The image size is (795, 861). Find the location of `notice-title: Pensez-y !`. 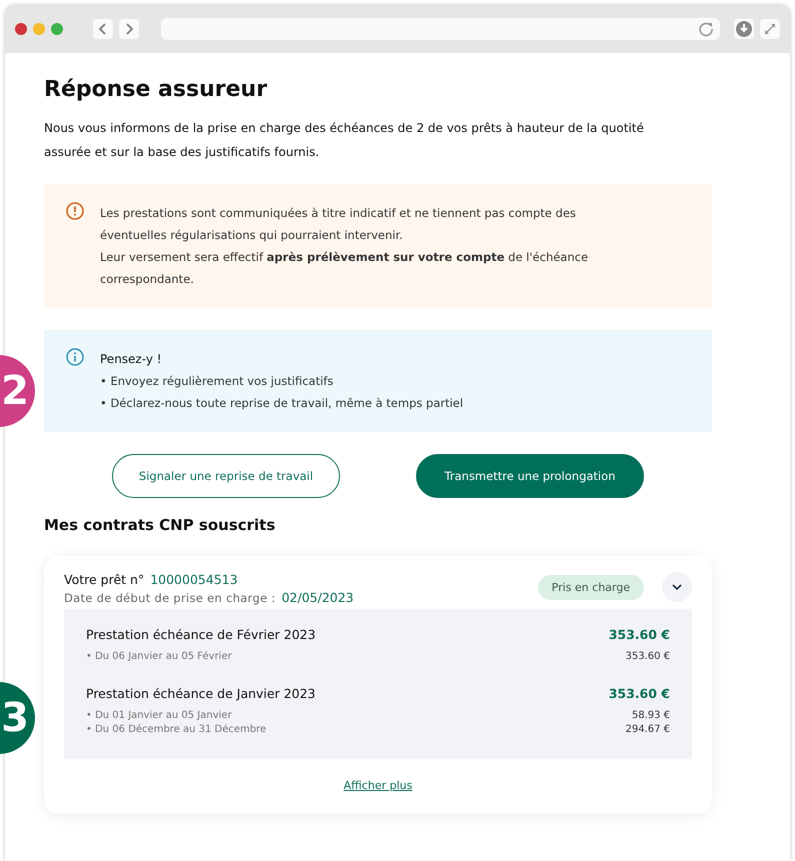

notice-title: Pensez-y ! is located at coordinates (131, 359).